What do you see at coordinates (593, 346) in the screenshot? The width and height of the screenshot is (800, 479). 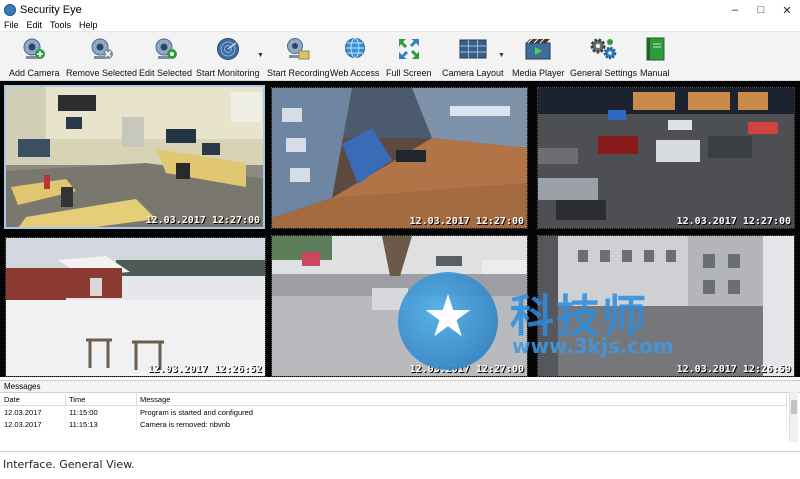 I see `watermark-url: www.3kjs.com` at bounding box center [593, 346].